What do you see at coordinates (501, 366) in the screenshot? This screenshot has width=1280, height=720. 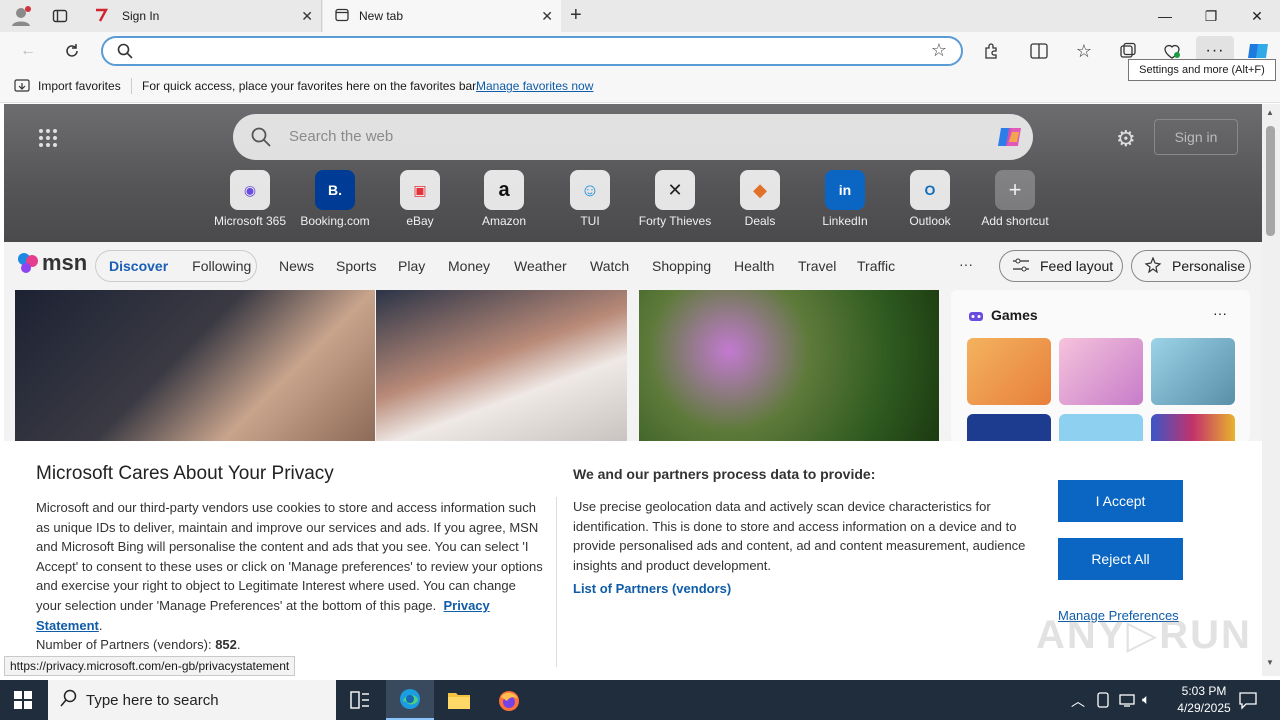 I see `news-image-vaccine` at bounding box center [501, 366].